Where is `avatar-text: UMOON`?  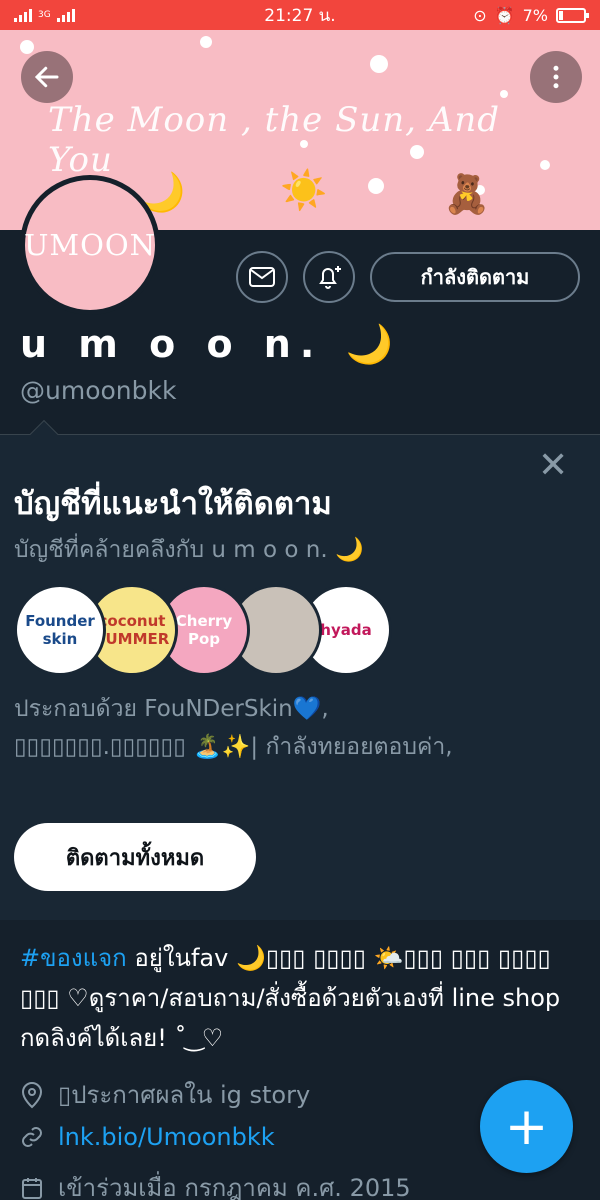
avatar-text: UMOON is located at coordinates (89, 245).